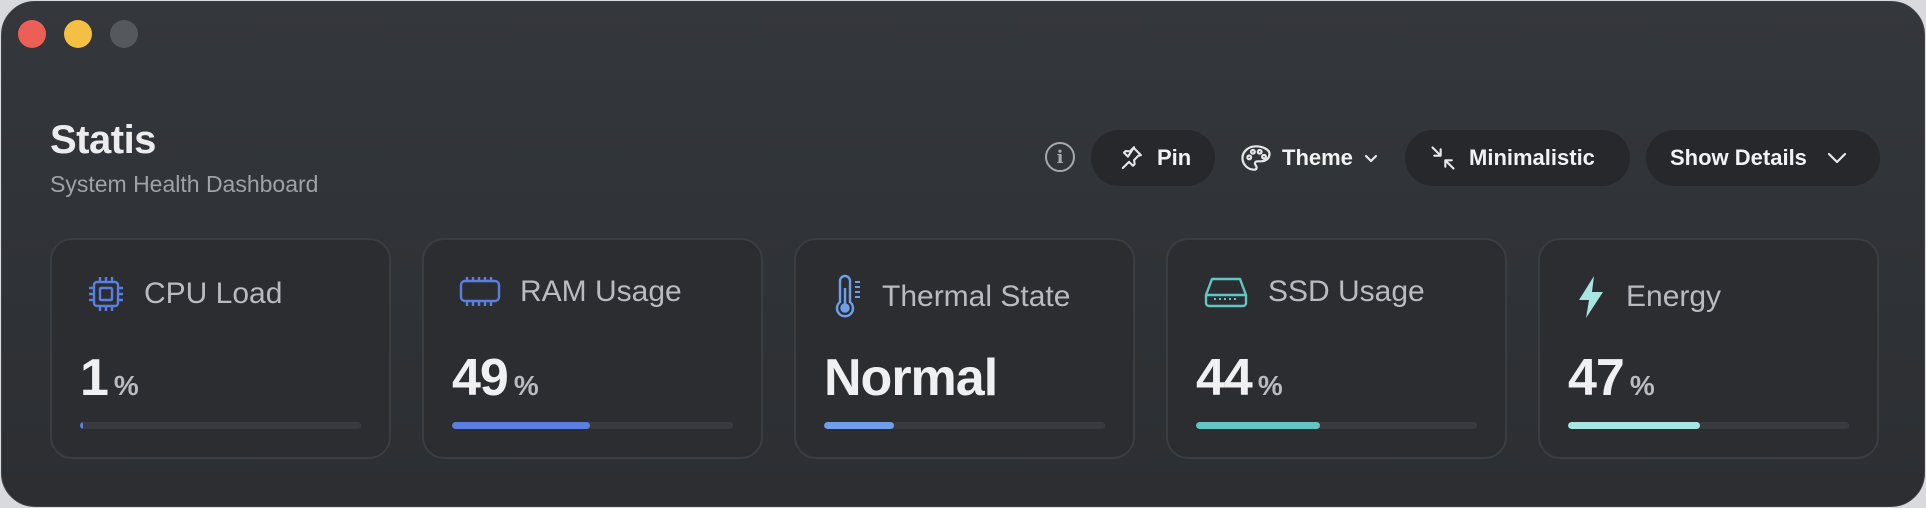 The image size is (1926, 508). I want to click on card-label: Thermal State, so click(976, 296).